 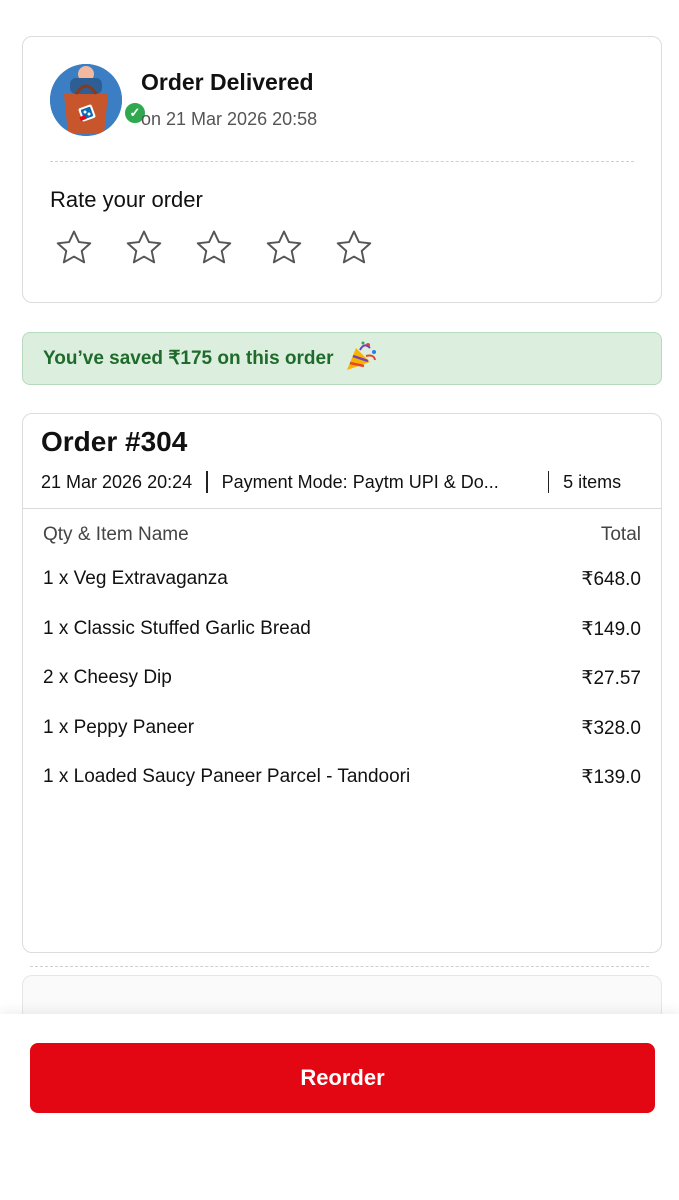 What do you see at coordinates (342, 643) in the screenshot?
I see `list-item: 1 x Classic Stuffed Garlic Bread ₹149.0` at bounding box center [342, 643].